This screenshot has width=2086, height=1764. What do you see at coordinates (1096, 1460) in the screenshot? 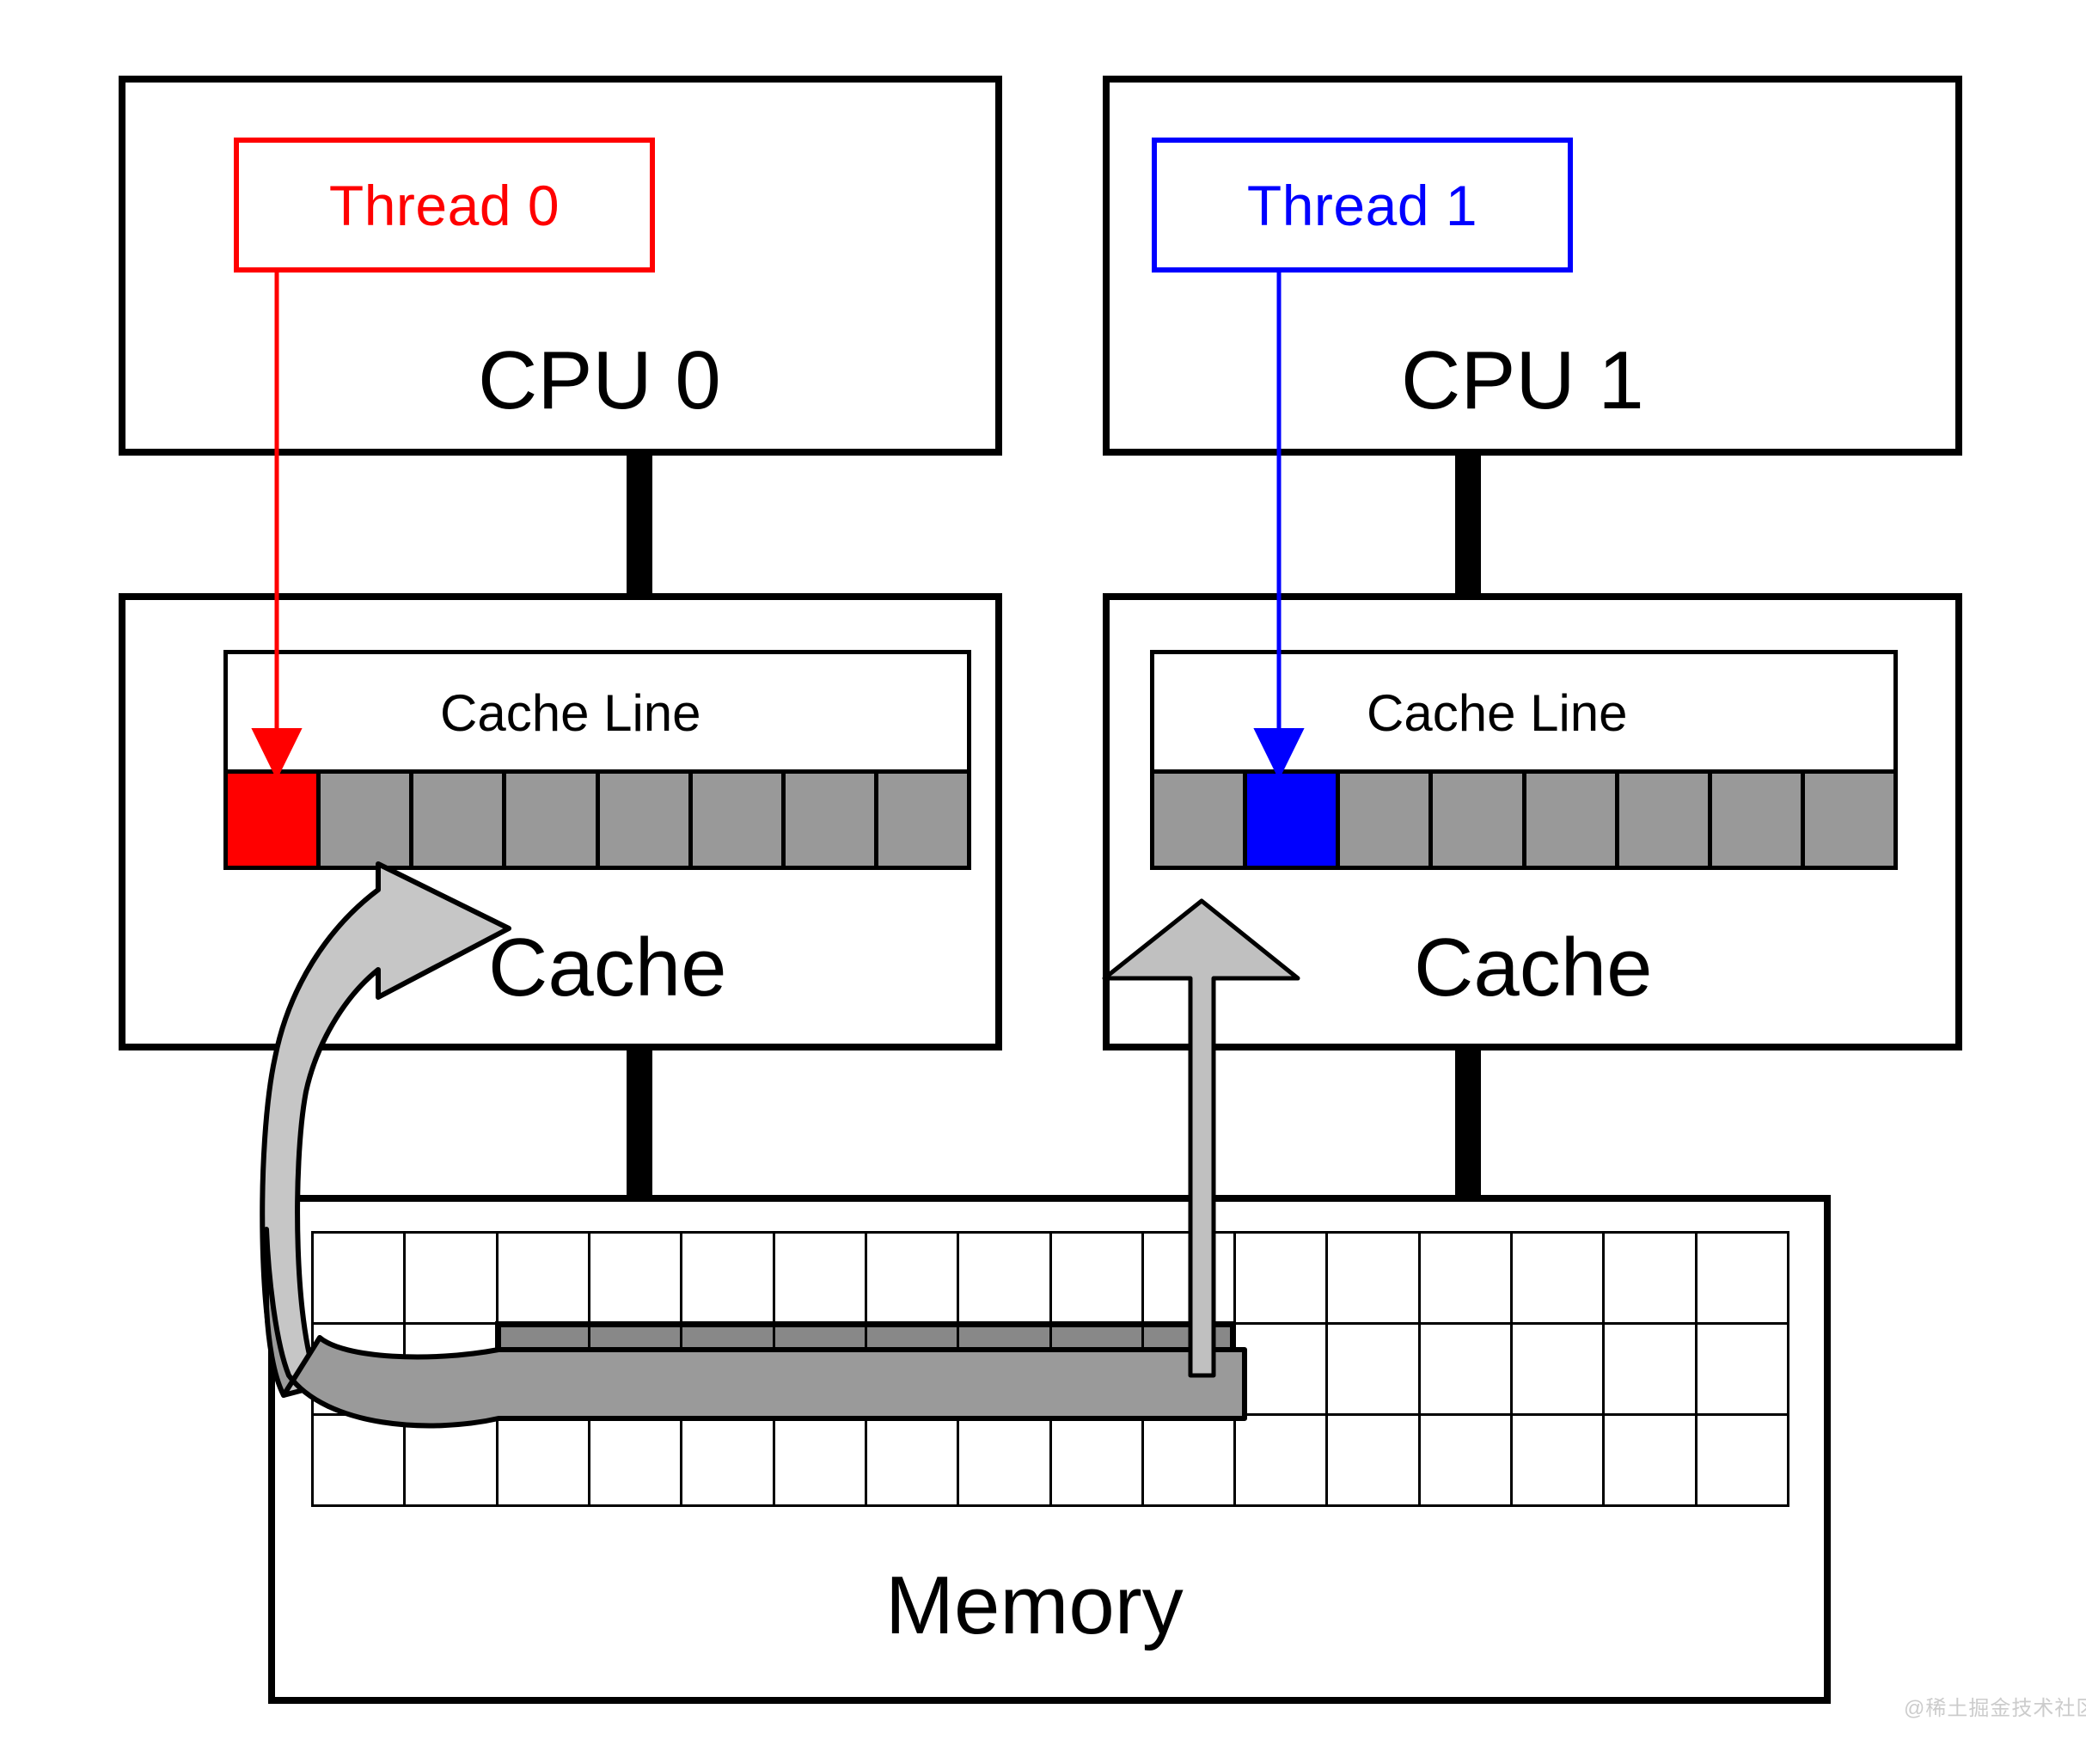
I see `memory-cell-r2c8` at bounding box center [1096, 1460].